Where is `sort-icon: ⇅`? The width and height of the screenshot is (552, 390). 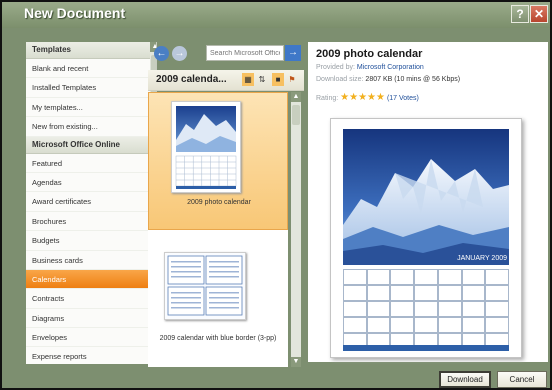
sort-icon: ⇅ is located at coordinates (262, 79).